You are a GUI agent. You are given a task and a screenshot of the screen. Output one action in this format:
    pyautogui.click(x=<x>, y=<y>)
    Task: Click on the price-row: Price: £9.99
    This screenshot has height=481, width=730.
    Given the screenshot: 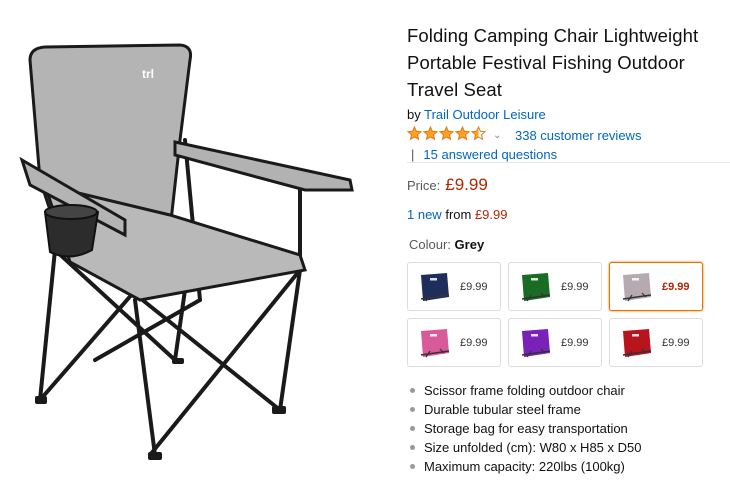 What is the action you would take?
    pyautogui.click(x=447, y=185)
    